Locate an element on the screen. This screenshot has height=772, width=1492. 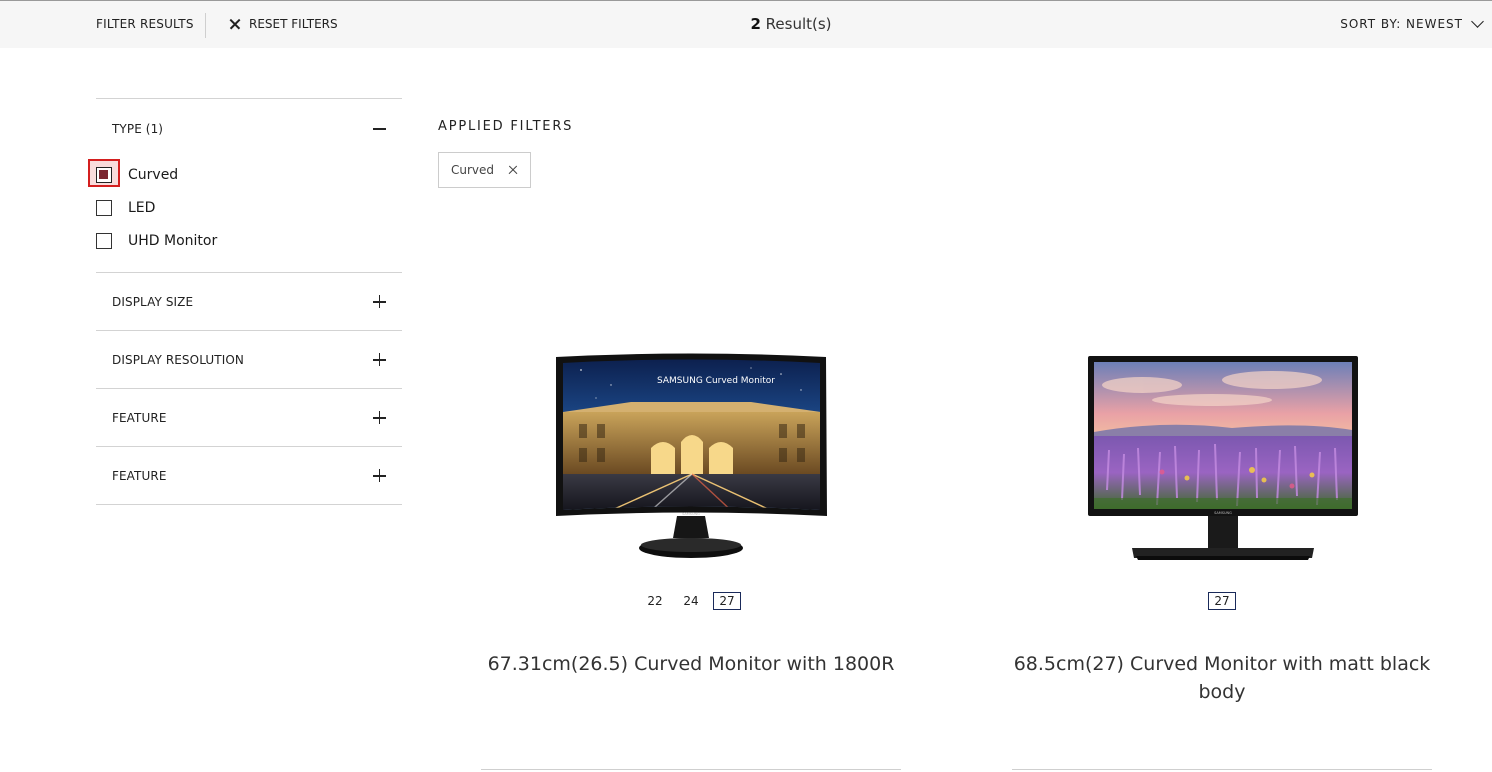
product-image: SAMSUNG Curved Monitor SAMSUNG is located at coordinates (691, 453).